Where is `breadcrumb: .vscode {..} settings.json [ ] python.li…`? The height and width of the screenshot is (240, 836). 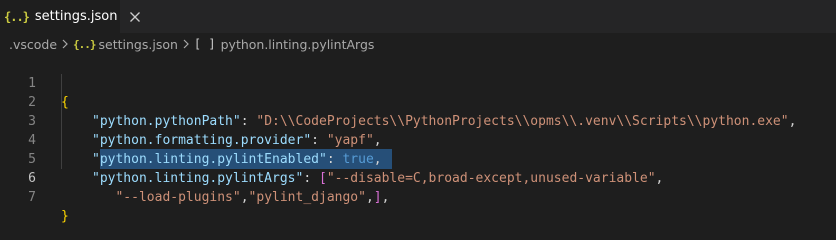 breadcrumb: .vscode {..} settings.json [ ] python.li… is located at coordinates (418, 44).